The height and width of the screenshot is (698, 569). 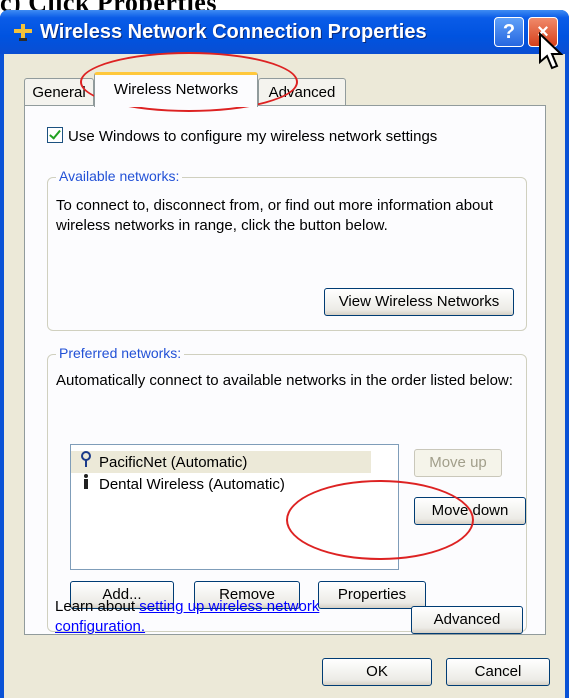 What do you see at coordinates (377, 672) in the screenshot?
I see `ok-button: OK` at bounding box center [377, 672].